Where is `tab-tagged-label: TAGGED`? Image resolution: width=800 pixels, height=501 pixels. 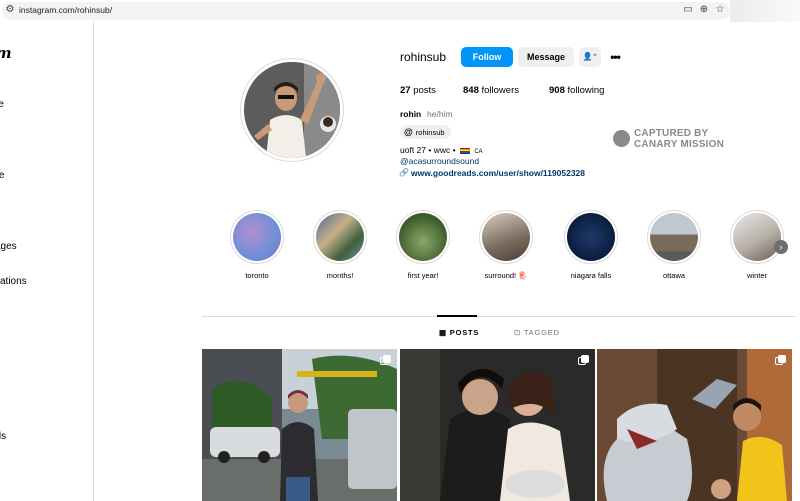 tab-tagged-label: TAGGED is located at coordinates (541, 332).